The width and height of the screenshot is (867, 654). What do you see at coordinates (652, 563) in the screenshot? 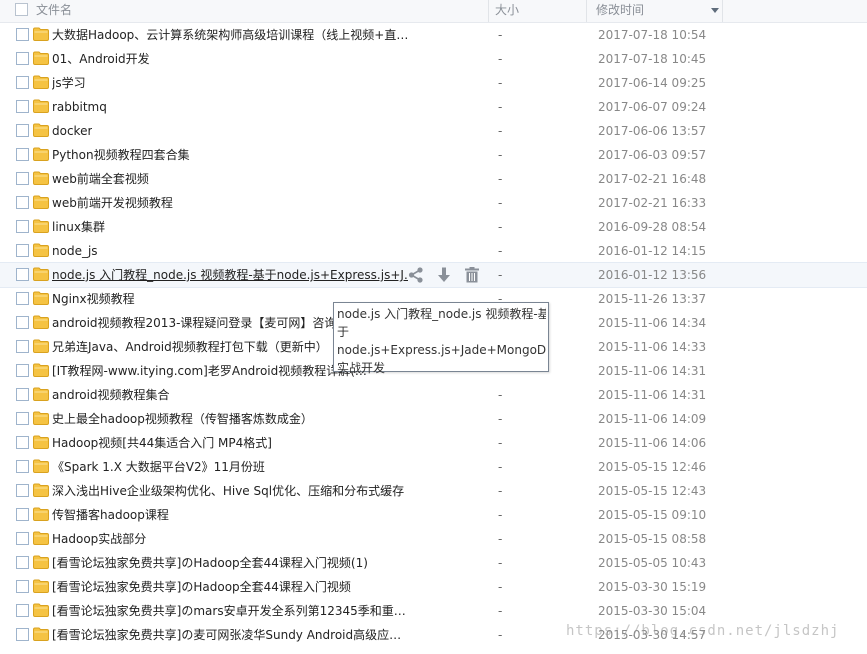
I see `modified-date: 2015-05-05 10:43` at bounding box center [652, 563].